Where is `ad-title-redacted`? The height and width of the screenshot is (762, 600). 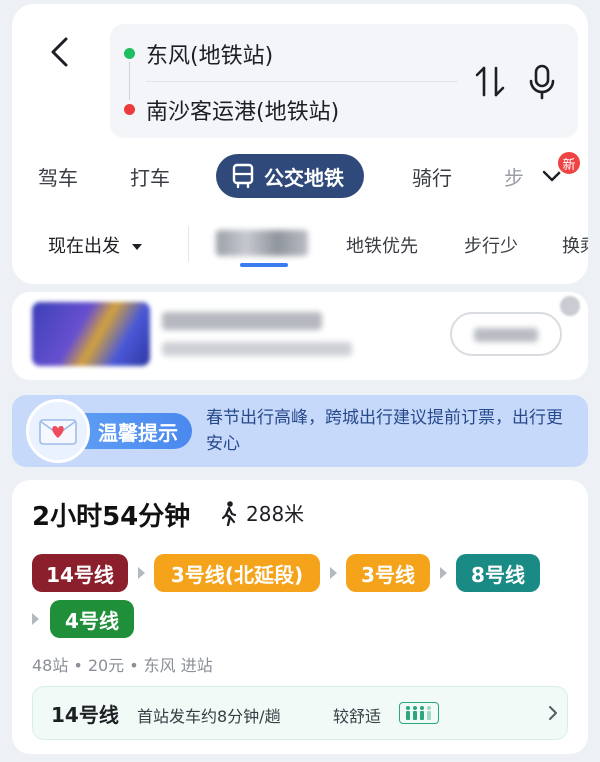
ad-title-redacted is located at coordinates (242, 321).